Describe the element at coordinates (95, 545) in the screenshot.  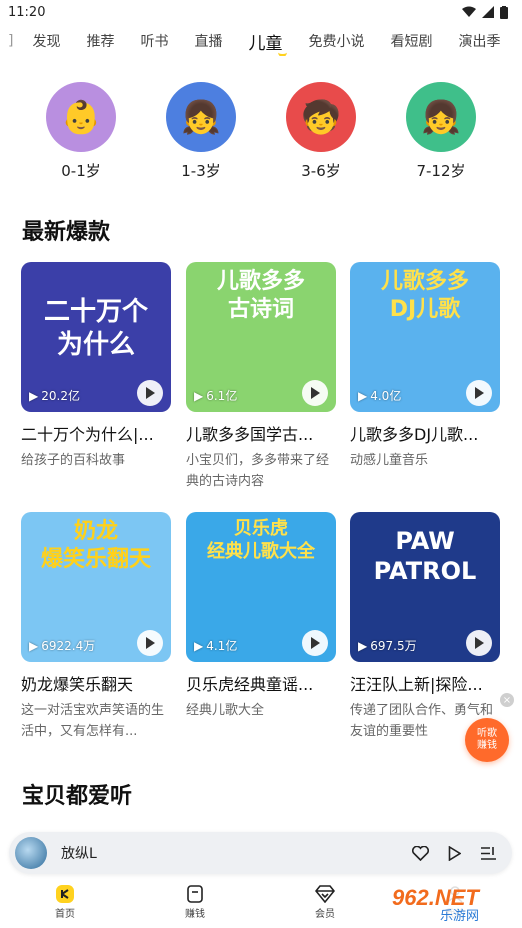
I see `cover-text: 奶龙 爆笑乐翻天` at that location.